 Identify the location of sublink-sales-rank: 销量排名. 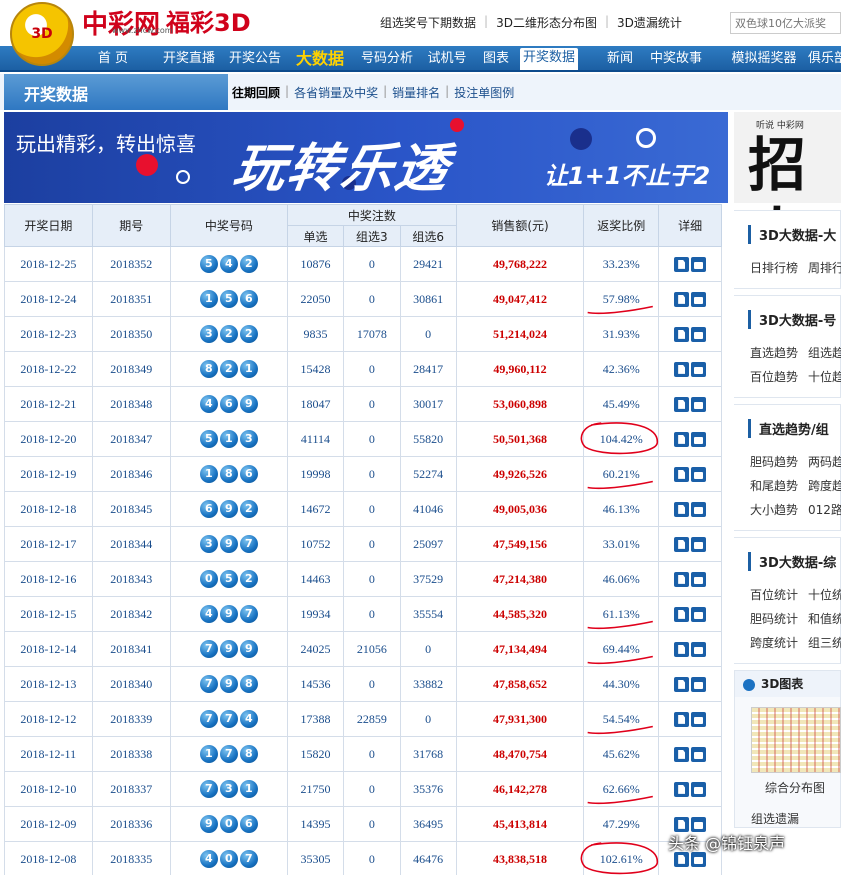
(416, 92).